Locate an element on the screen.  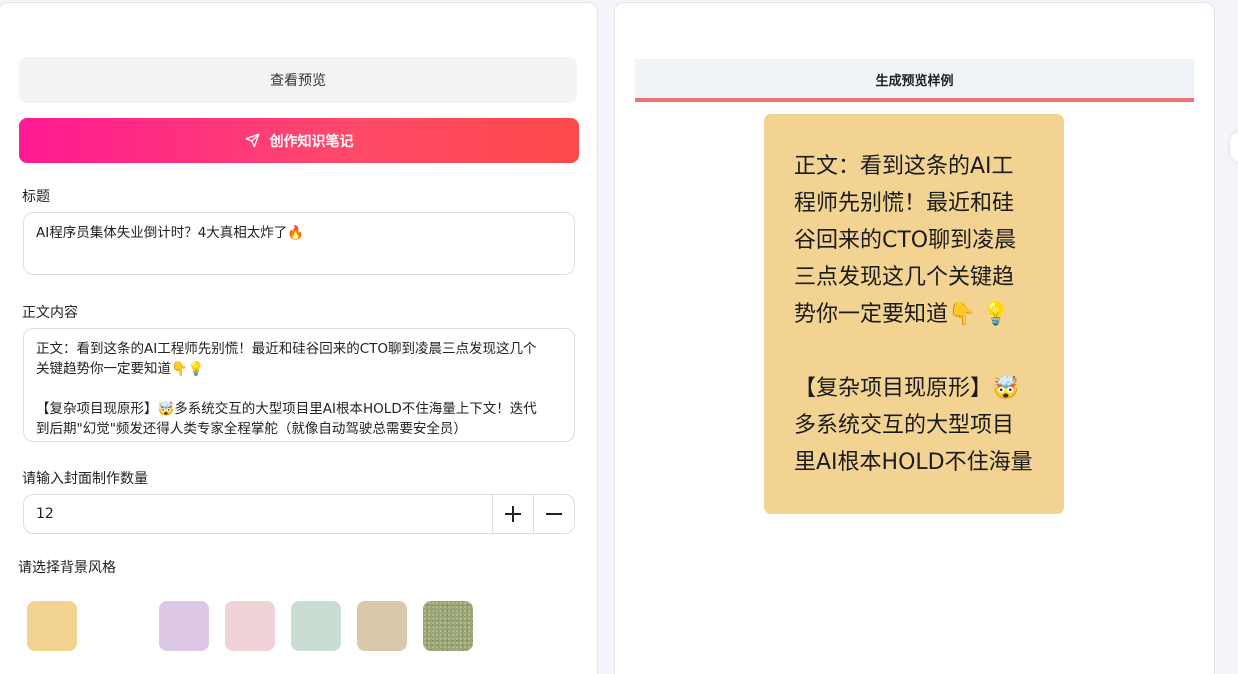
title-label: 标题 is located at coordinates (36, 197).